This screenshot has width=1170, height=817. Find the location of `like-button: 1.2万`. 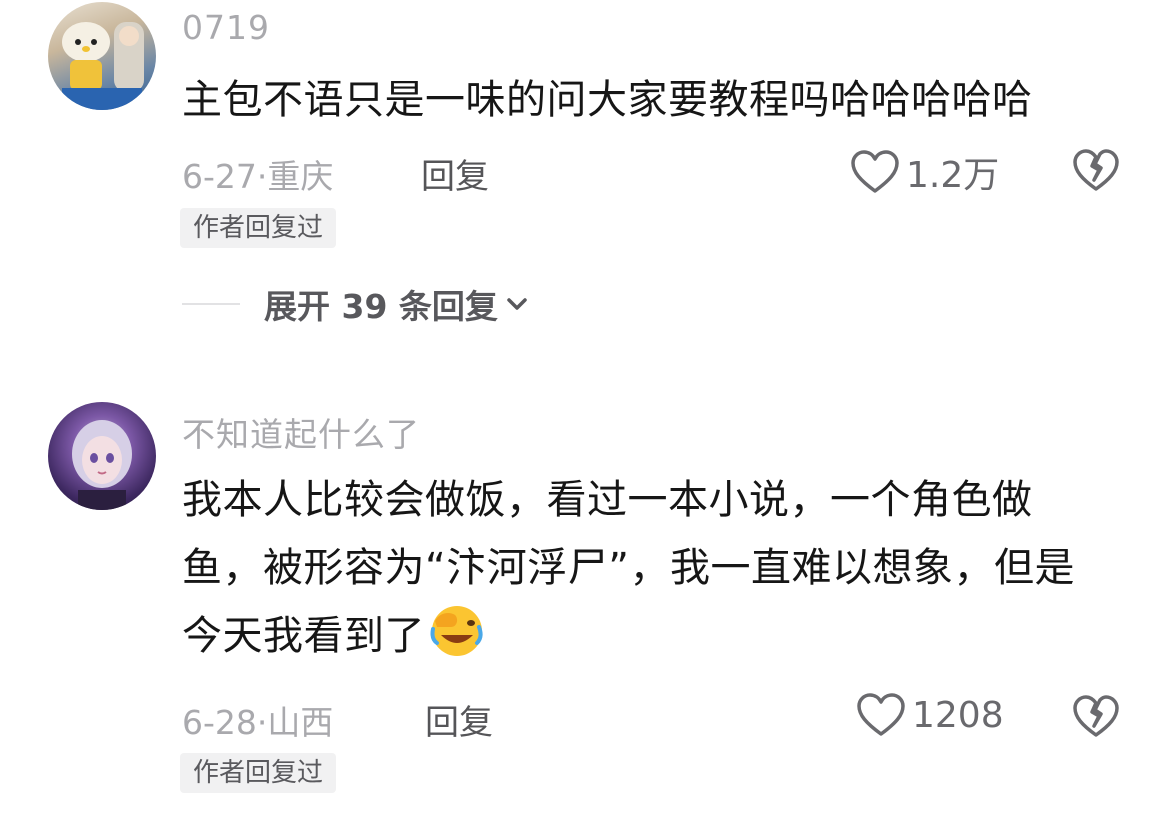

like-button: 1.2万 is located at coordinates (924, 172).